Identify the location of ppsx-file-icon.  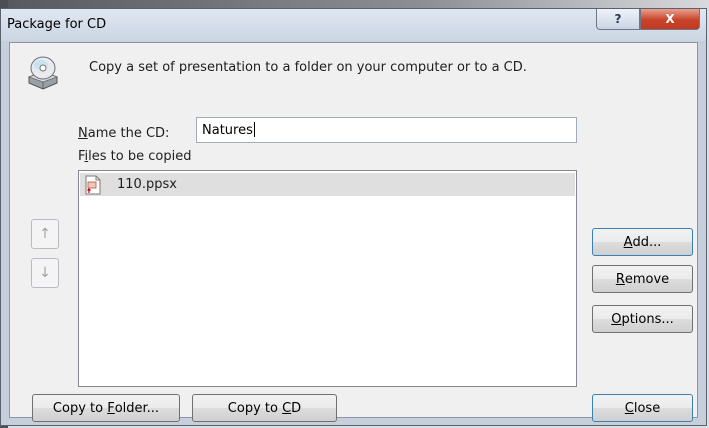
(93, 184).